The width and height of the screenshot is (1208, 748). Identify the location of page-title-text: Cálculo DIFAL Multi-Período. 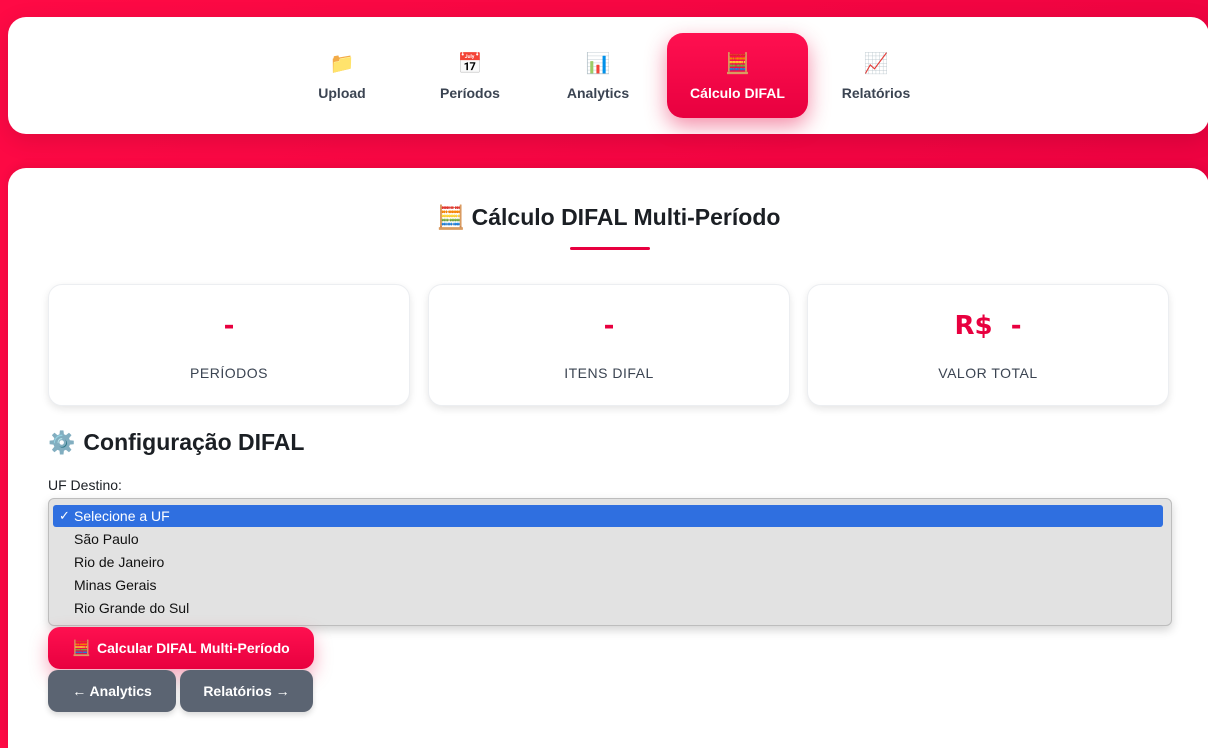
(626, 217).